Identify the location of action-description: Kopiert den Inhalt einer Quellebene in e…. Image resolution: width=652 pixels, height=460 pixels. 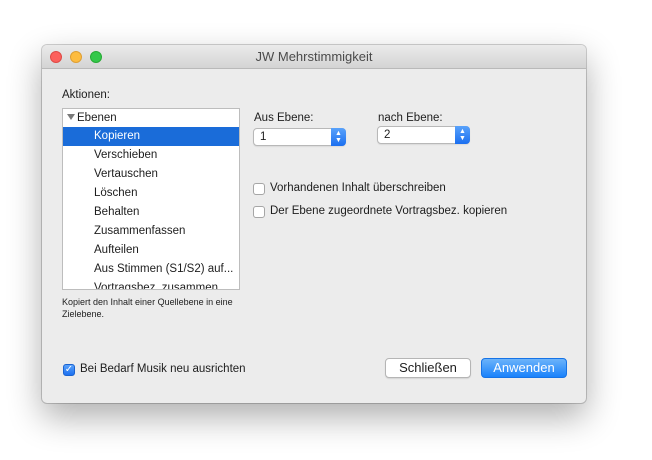
(147, 308).